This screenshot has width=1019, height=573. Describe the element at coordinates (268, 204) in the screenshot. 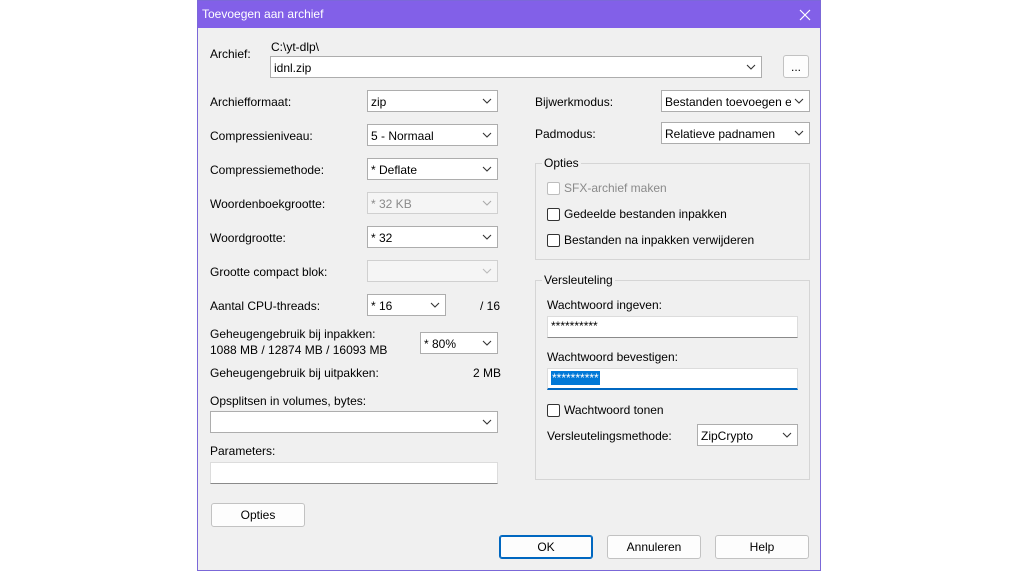

I see `dict-label: Woordenboekgrootte:` at that location.